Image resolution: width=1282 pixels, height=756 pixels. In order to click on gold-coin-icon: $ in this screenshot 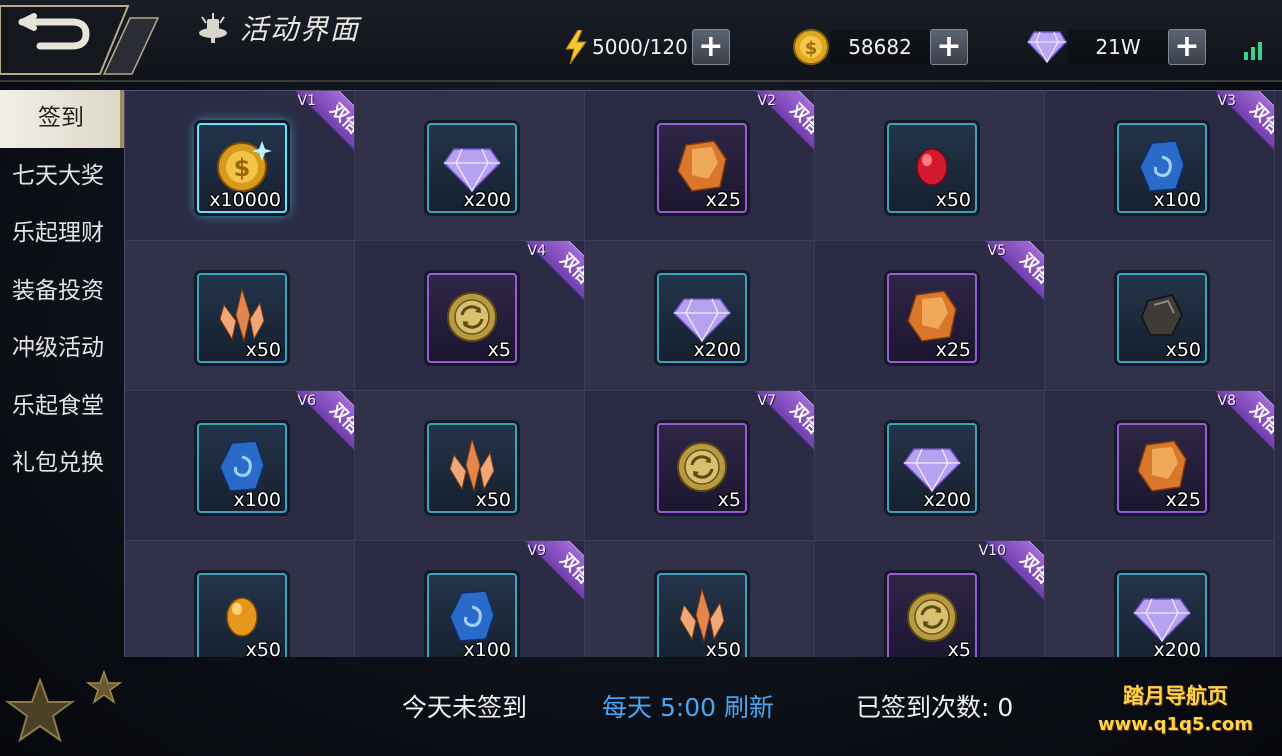, I will do `click(244, 166)`.